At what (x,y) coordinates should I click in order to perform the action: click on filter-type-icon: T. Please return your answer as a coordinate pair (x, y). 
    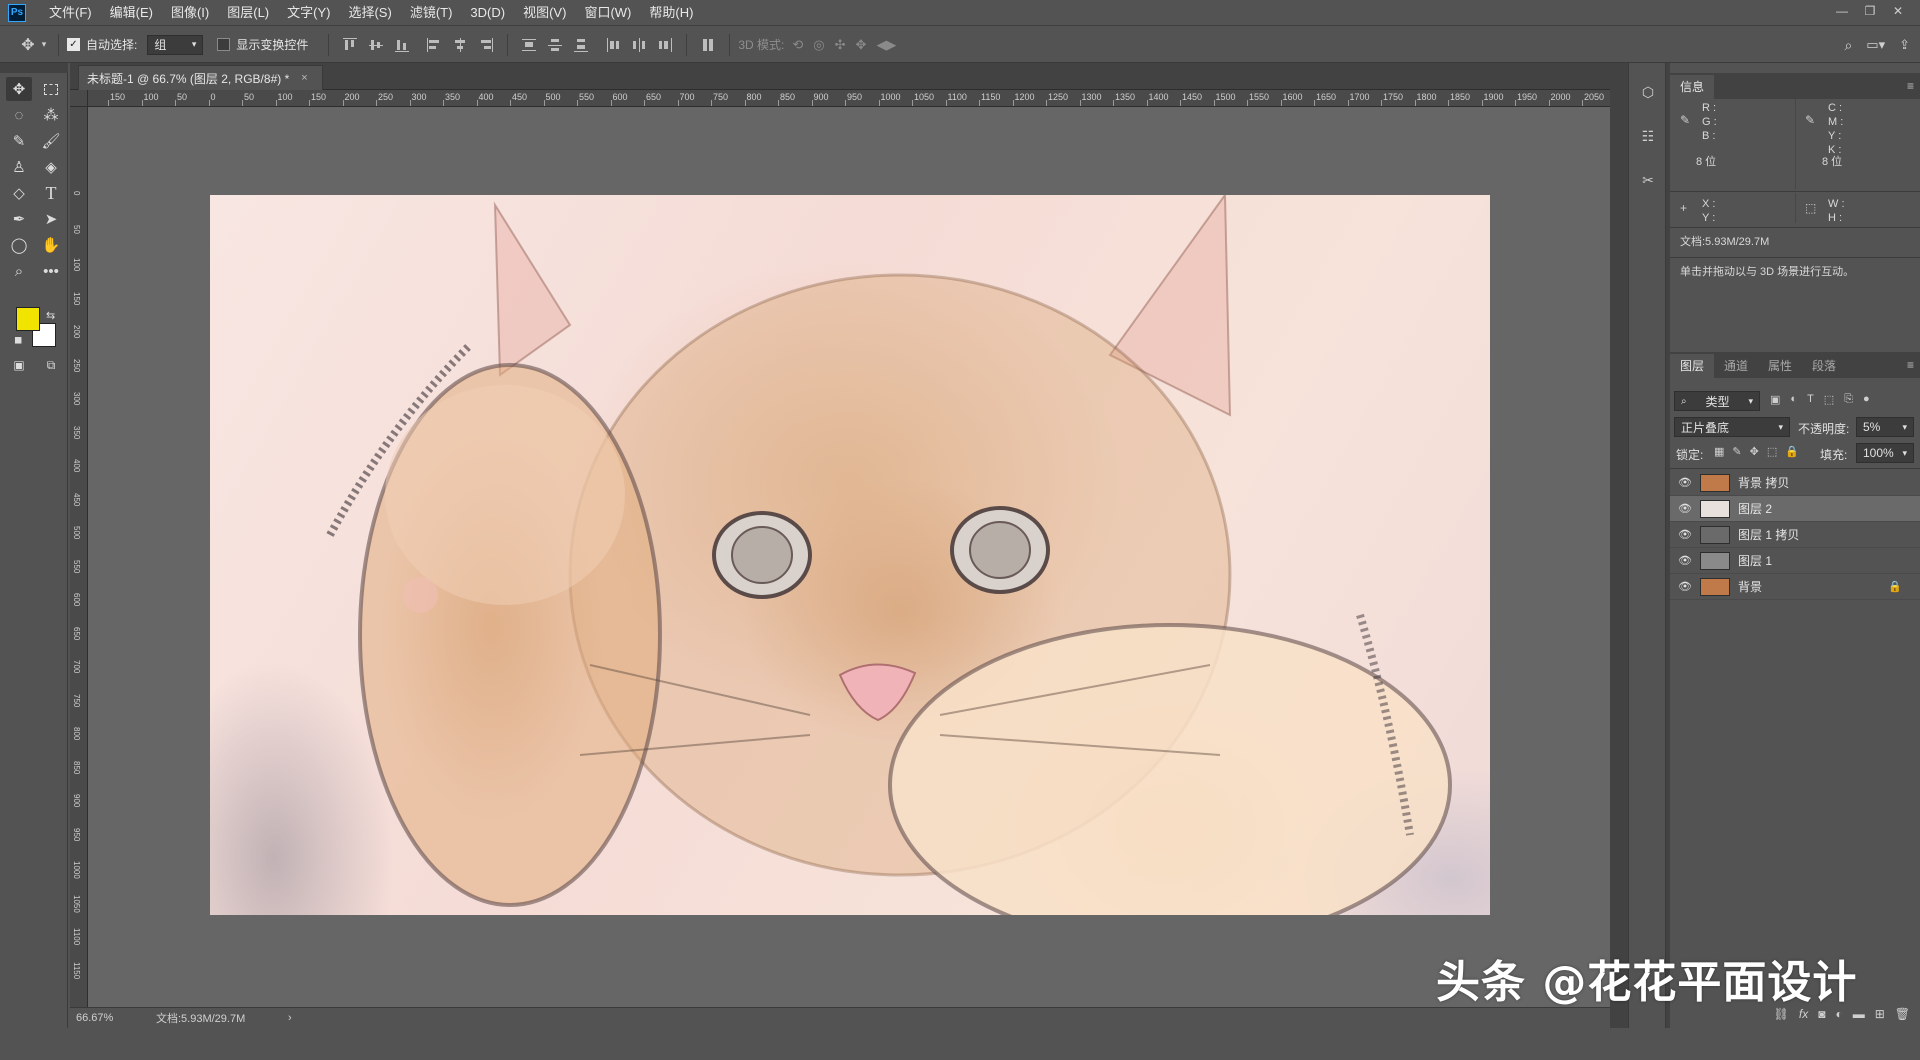
    Looking at the image, I should click on (1810, 399).